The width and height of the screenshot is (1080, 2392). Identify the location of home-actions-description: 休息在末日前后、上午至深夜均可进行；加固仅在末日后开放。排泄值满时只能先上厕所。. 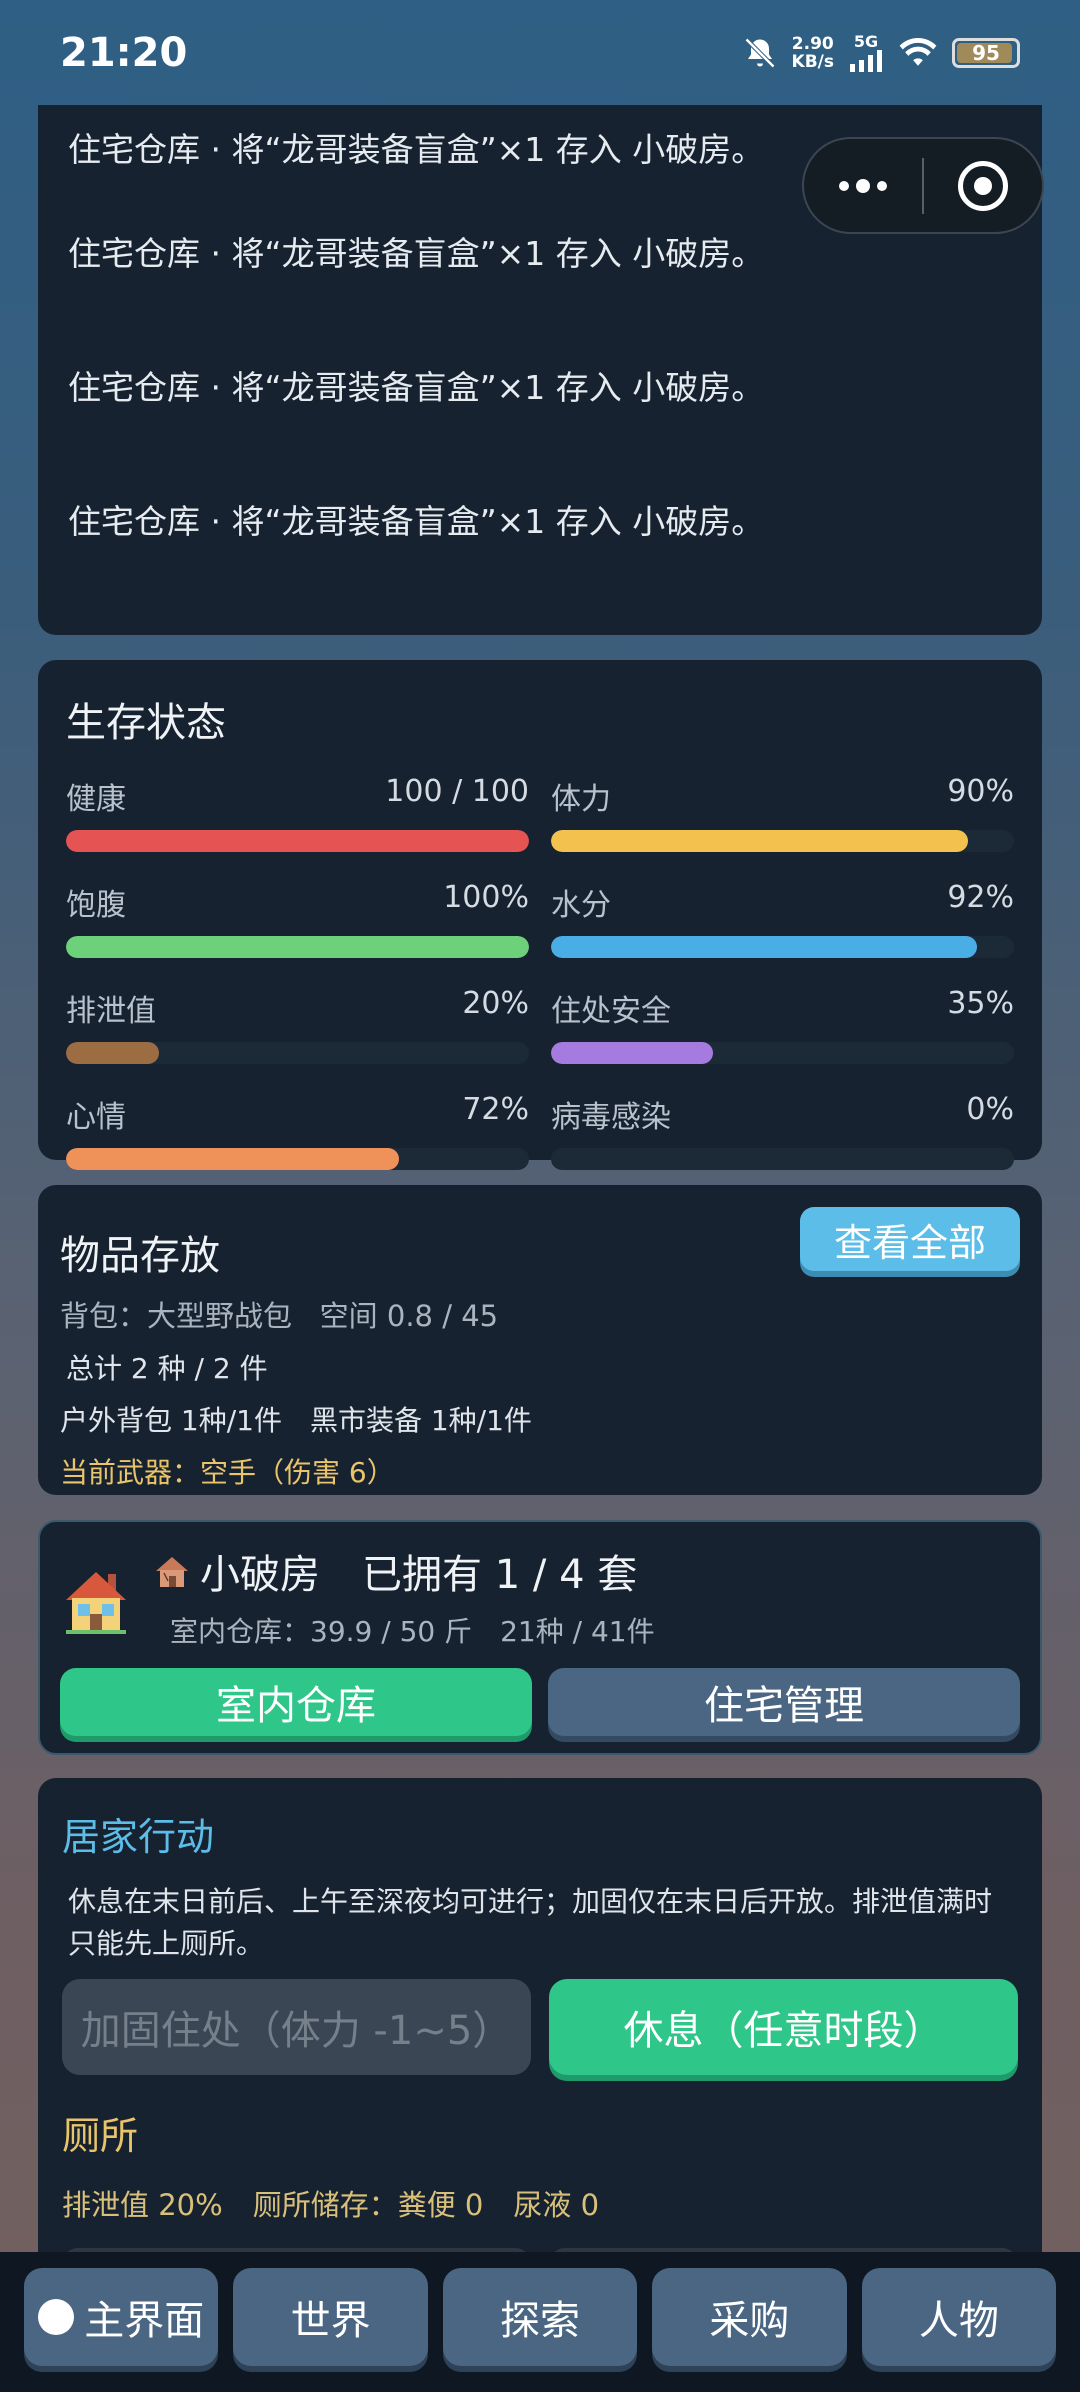
(530, 1922).